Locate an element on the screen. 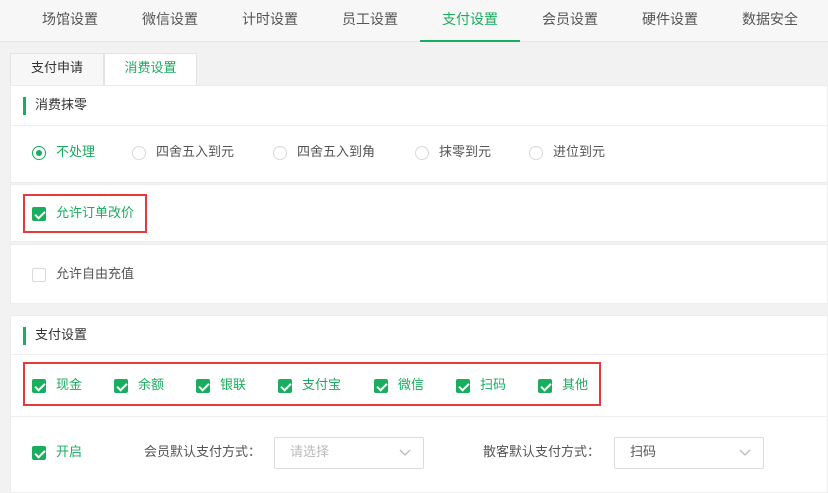  radio-label: 四舍五入到角 is located at coordinates (336, 152).